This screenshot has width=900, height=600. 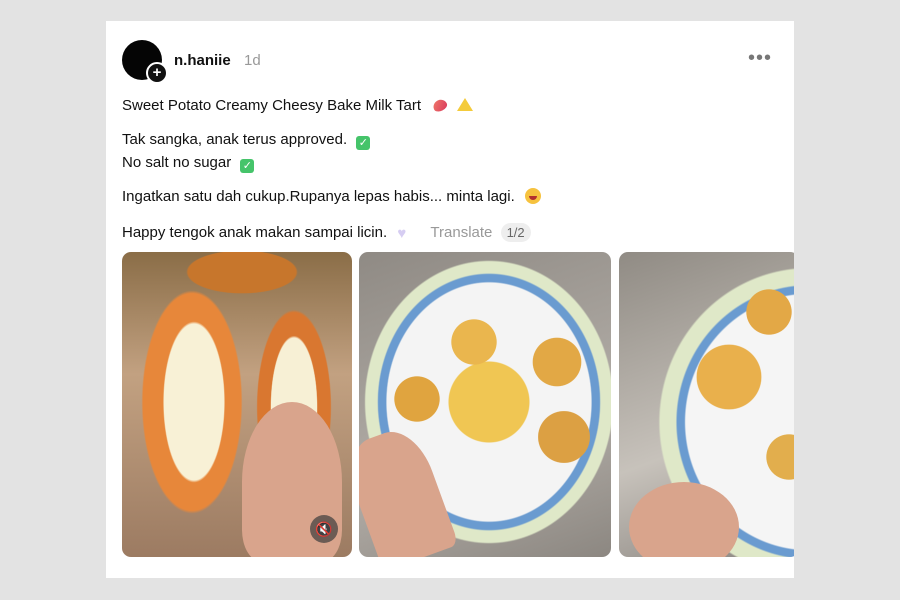 I want to click on sweet-potato-icon, so click(x=440, y=105).